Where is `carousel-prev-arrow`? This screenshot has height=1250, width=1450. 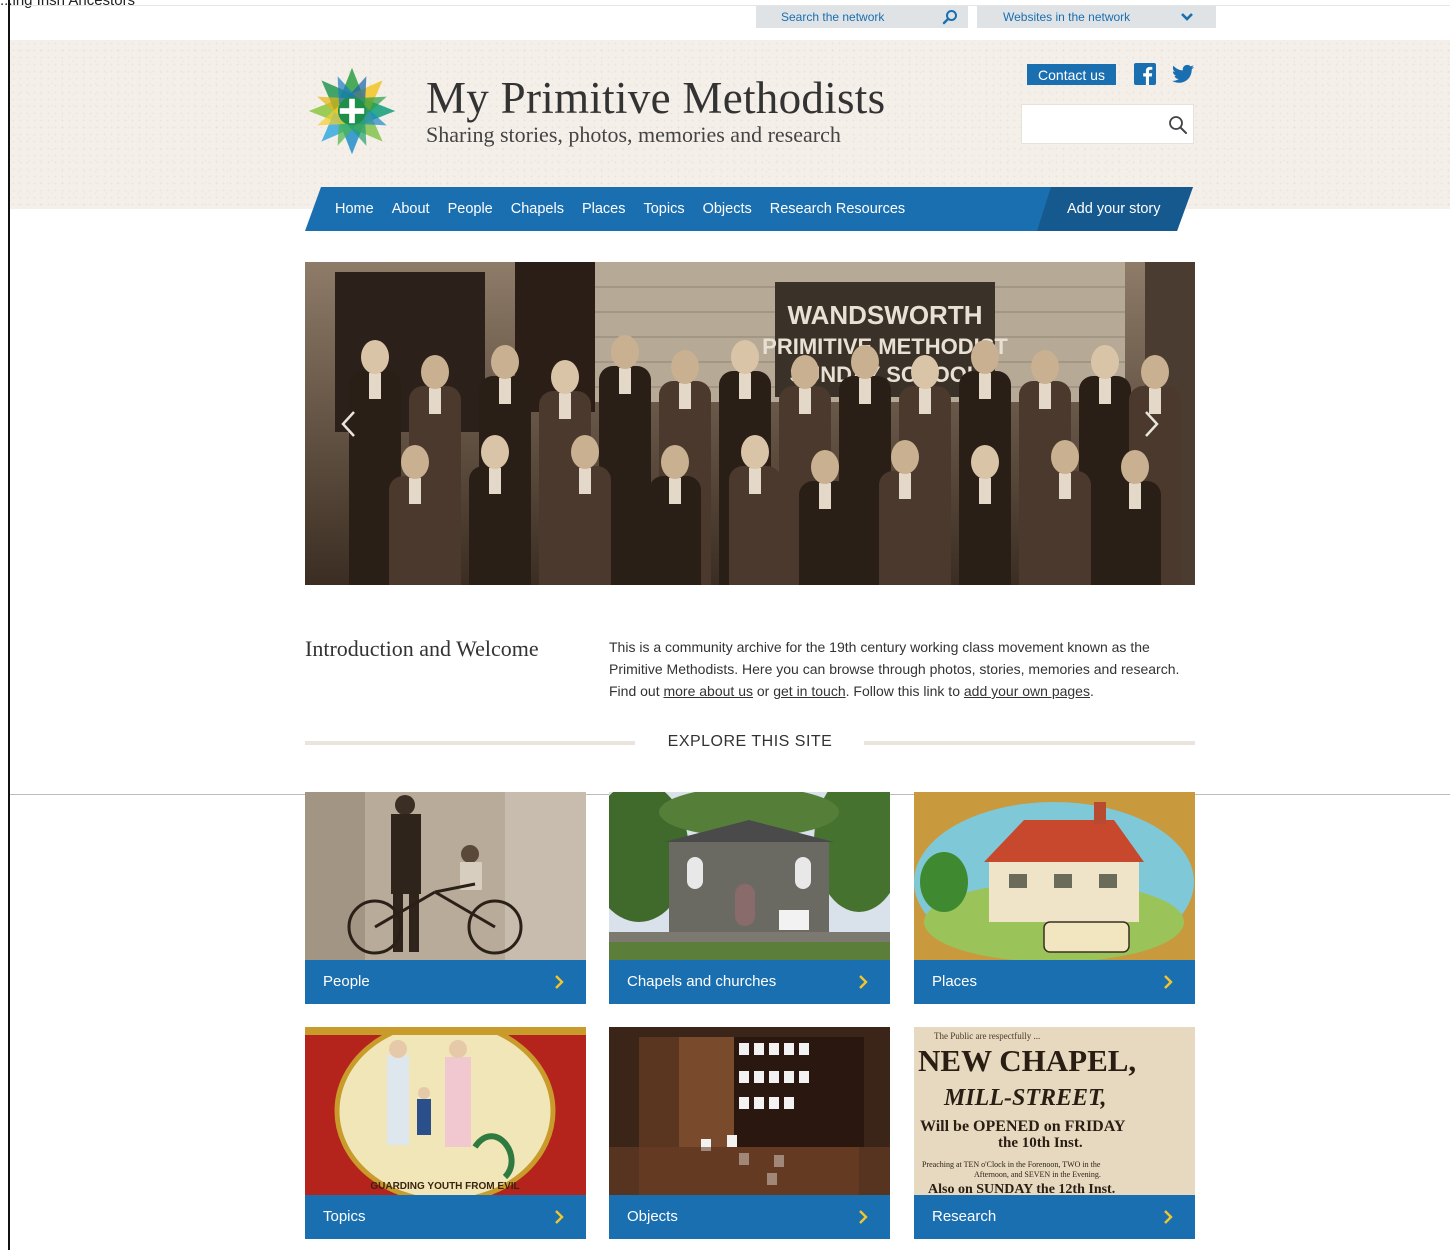 carousel-prev-arrow is located at coordinates (349, 424).